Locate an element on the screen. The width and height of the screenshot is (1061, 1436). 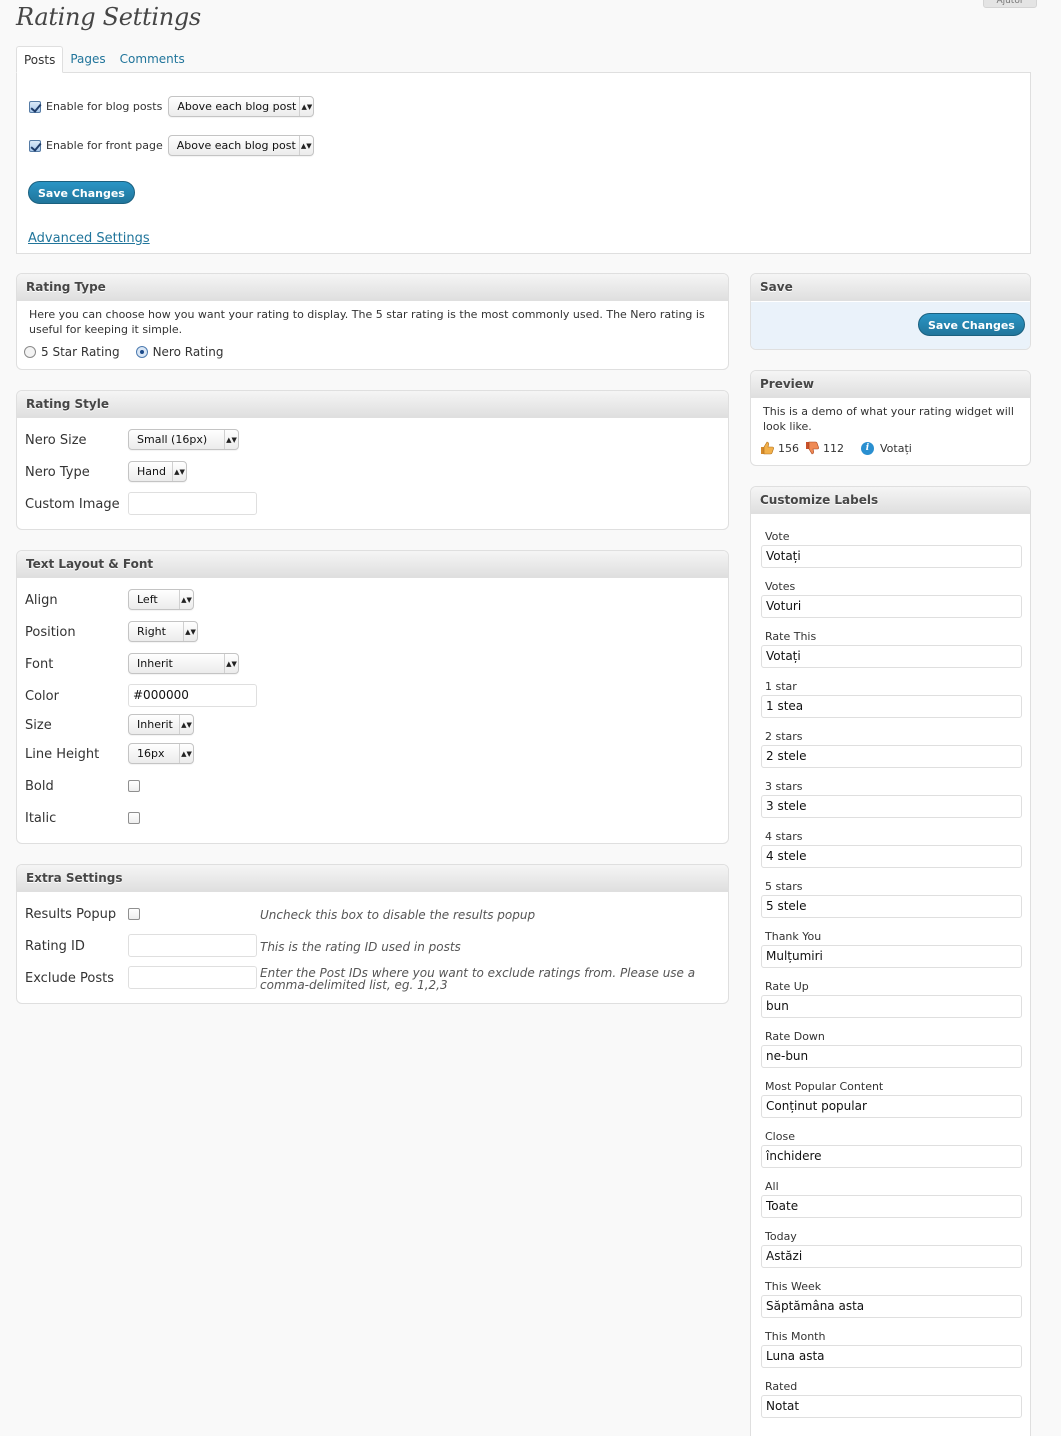
label-caption: This Month is located at coordinates (795, 1336).